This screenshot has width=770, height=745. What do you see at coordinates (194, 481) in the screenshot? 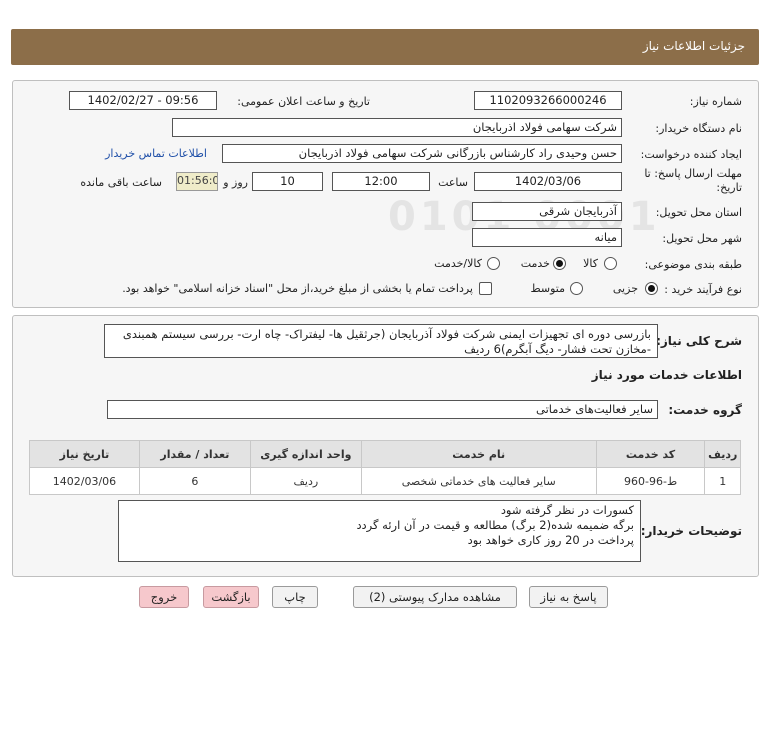
I see `cell-quantity: 6` at bounding box center [194, 481].